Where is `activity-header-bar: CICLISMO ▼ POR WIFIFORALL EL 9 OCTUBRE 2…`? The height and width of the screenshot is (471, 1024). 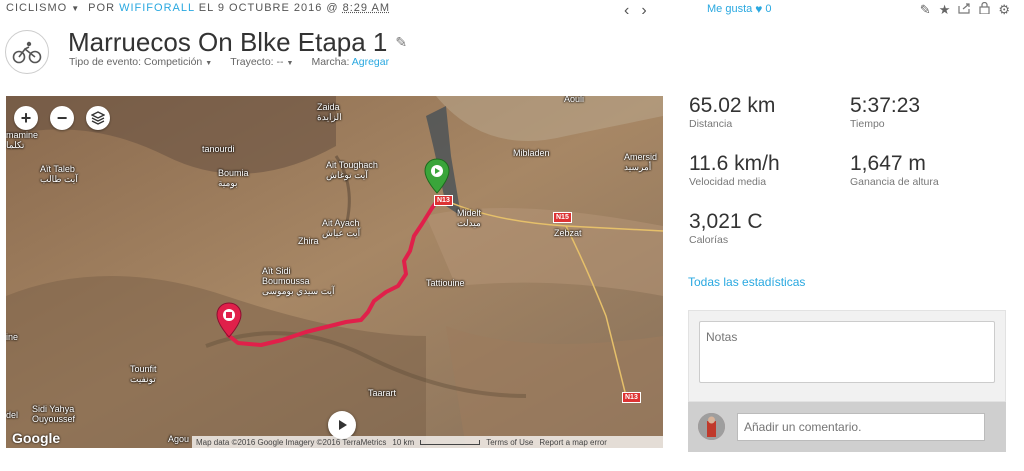
activity-header-bar: CICLISMO ▼ POR WIFIFORALL EL 9 OCTUBRE 2… is located at coordinates (515, 10).